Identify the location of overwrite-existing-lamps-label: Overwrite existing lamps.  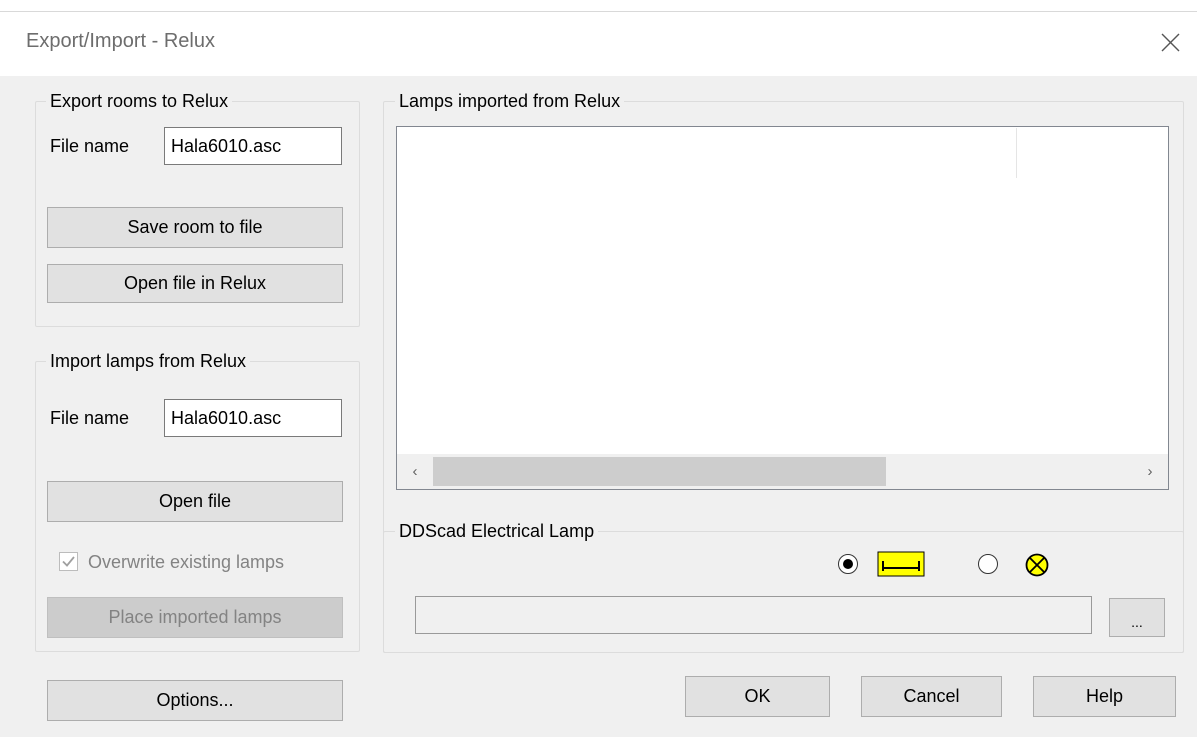
(186, 562).